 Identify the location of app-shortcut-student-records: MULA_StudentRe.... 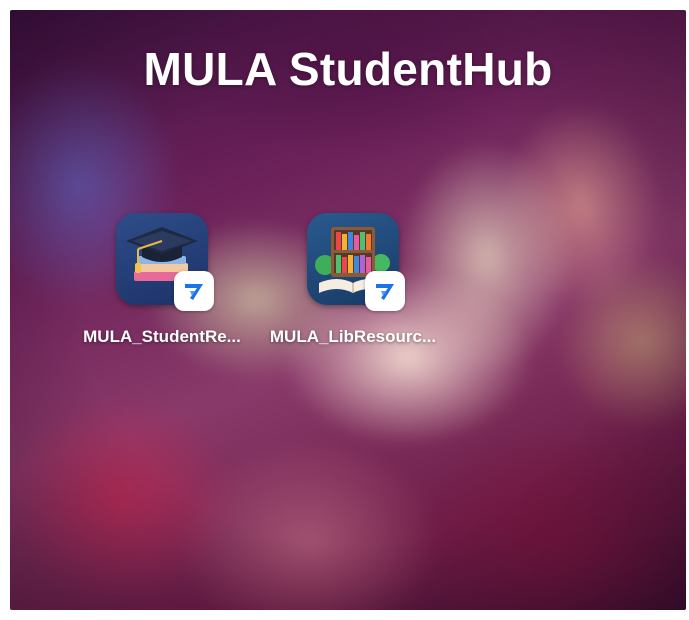
(162, 280).